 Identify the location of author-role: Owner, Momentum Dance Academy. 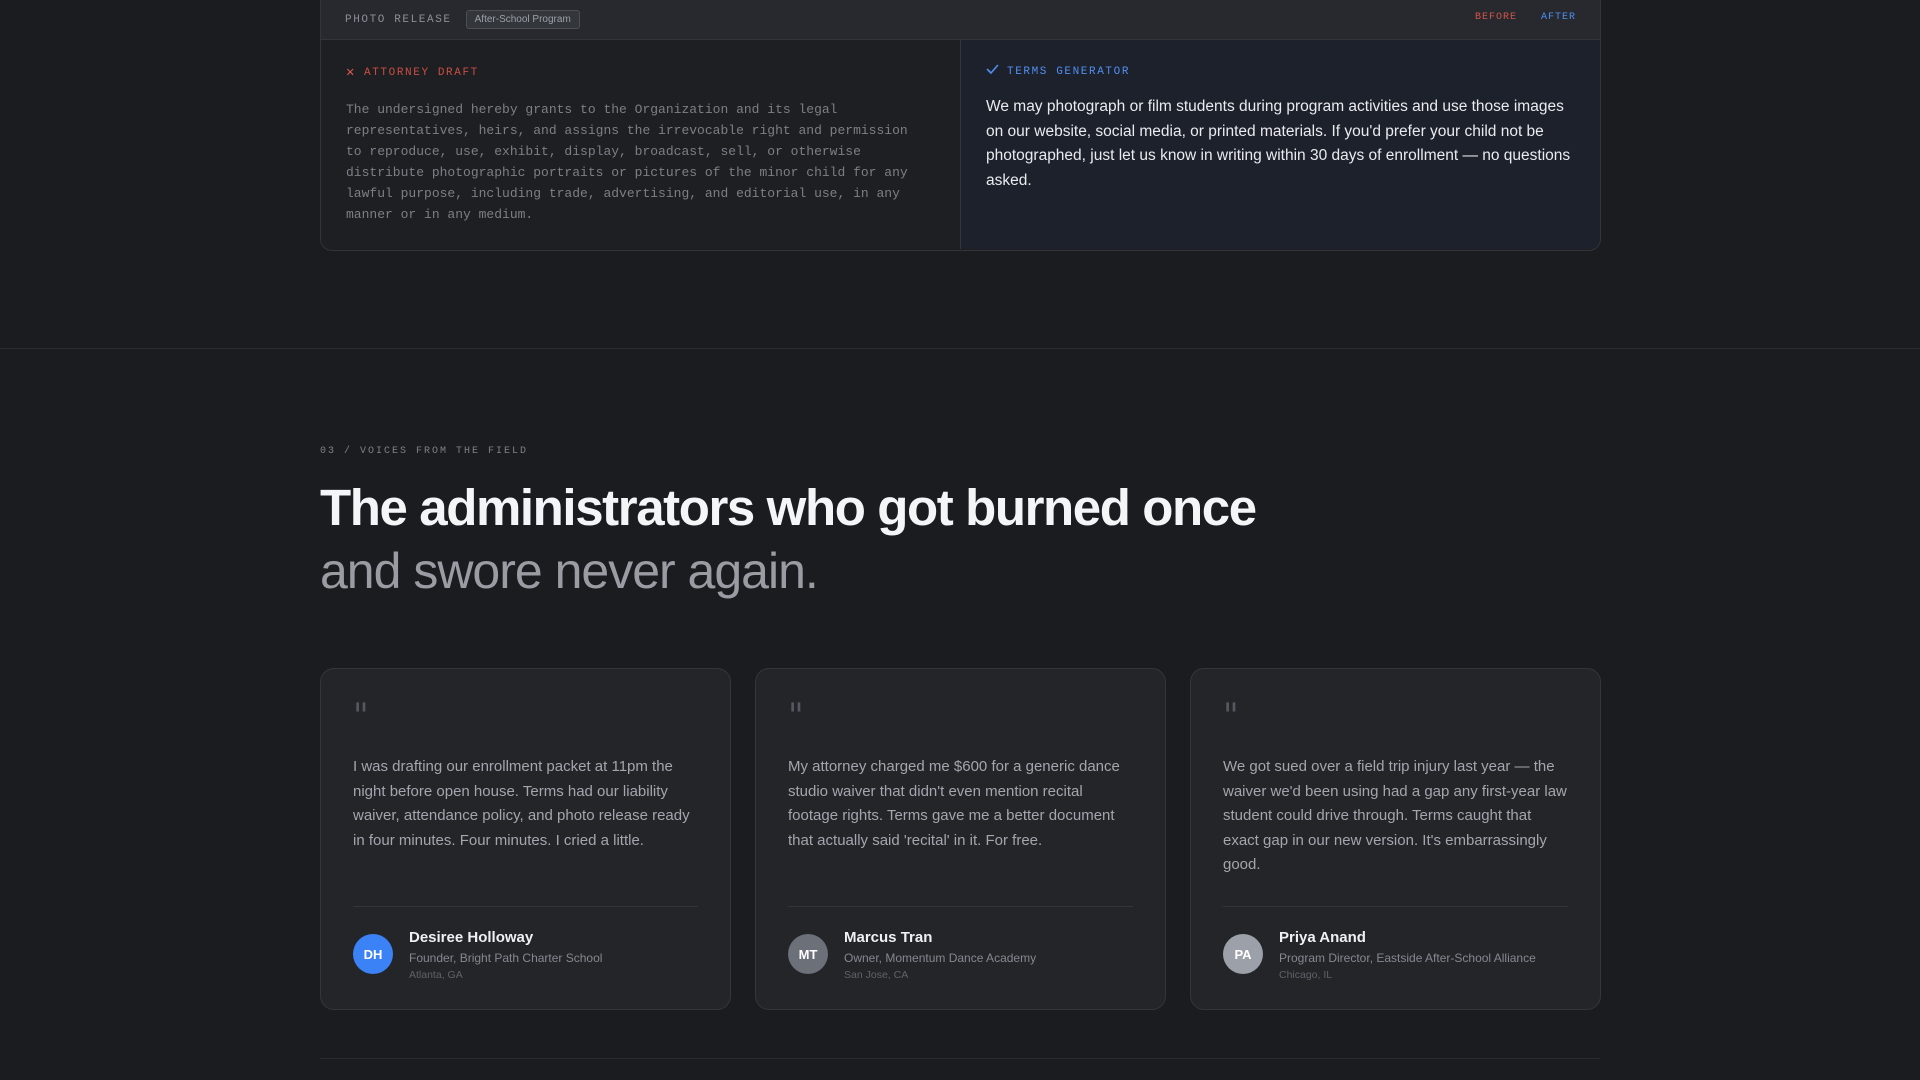
(940, 958).